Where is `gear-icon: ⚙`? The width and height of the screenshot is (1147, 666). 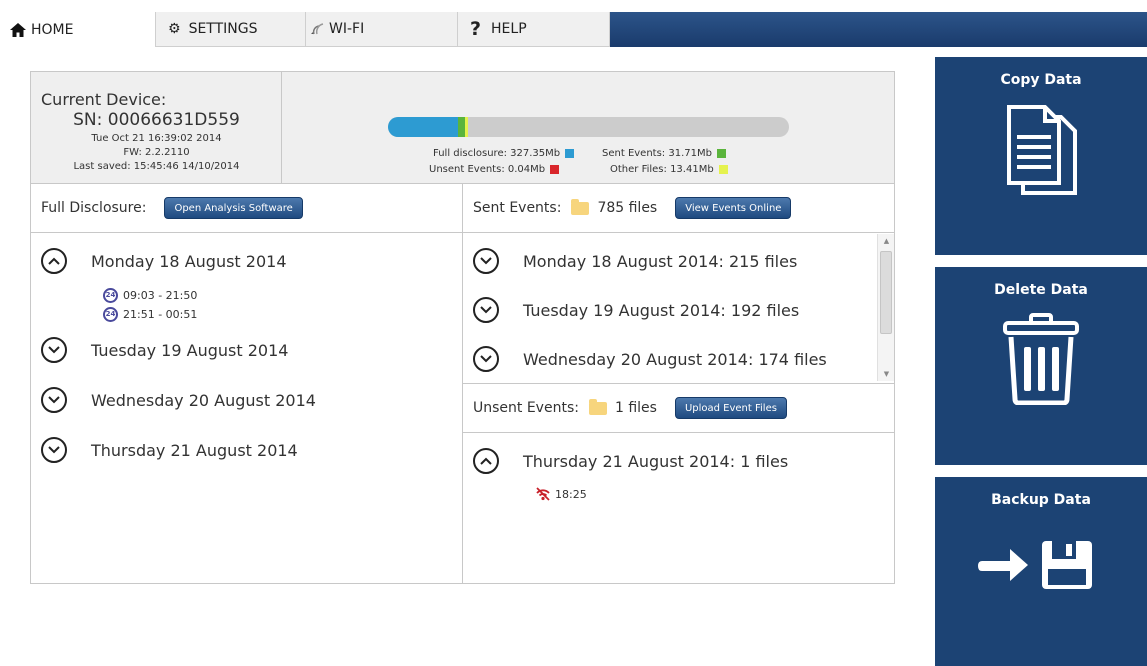 gear-icon: ⚙ is located at coordinates (174, 29).